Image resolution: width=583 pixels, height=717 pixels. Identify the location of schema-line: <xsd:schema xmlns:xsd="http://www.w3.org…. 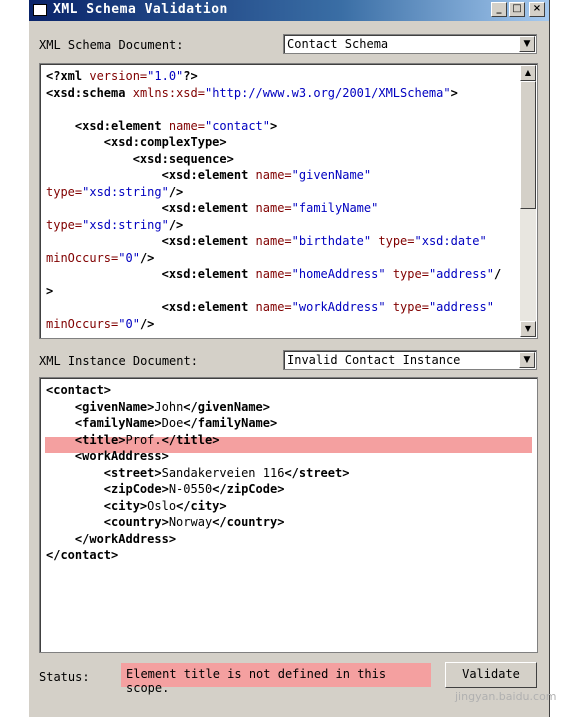
(252, 92).